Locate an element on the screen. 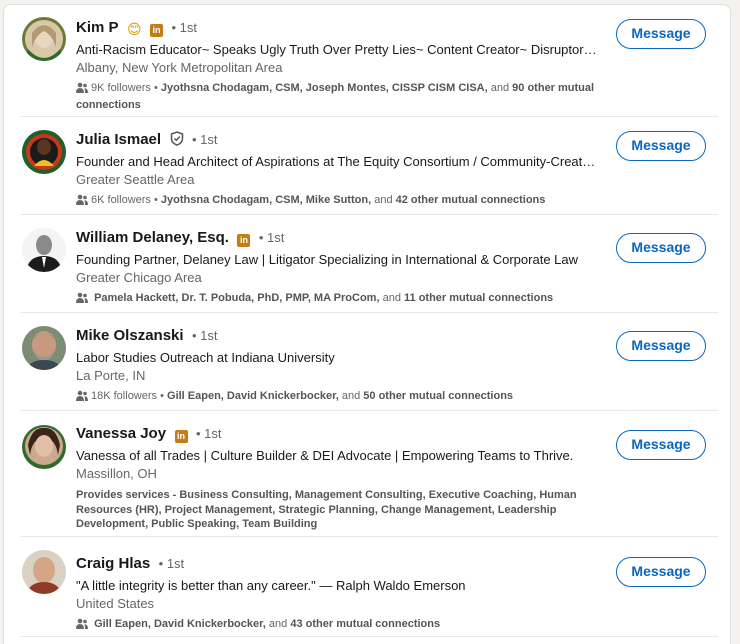 The image size is (740, 644). connection-name: Julia Ismael is located at coordinates (118, 139).